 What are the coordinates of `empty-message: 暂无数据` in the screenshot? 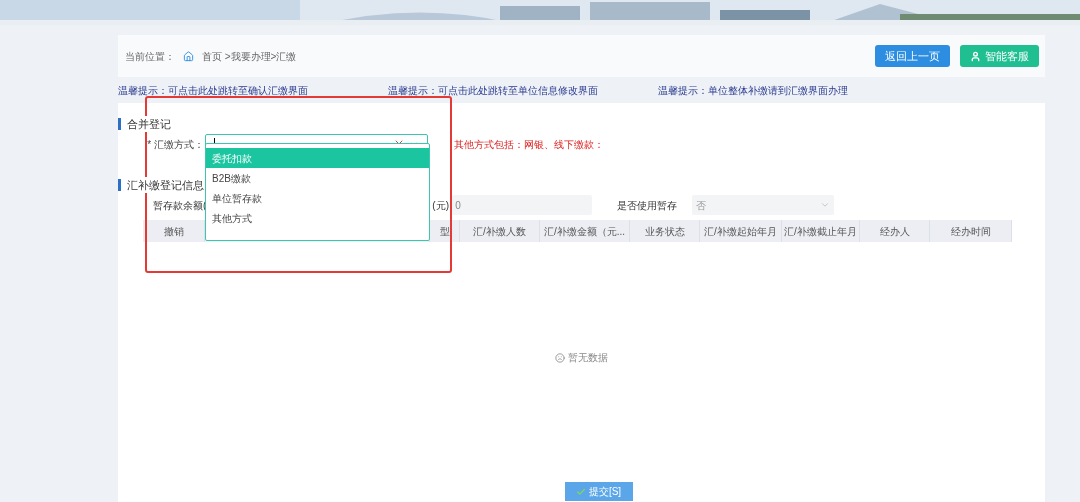 It's located at (588, 358).